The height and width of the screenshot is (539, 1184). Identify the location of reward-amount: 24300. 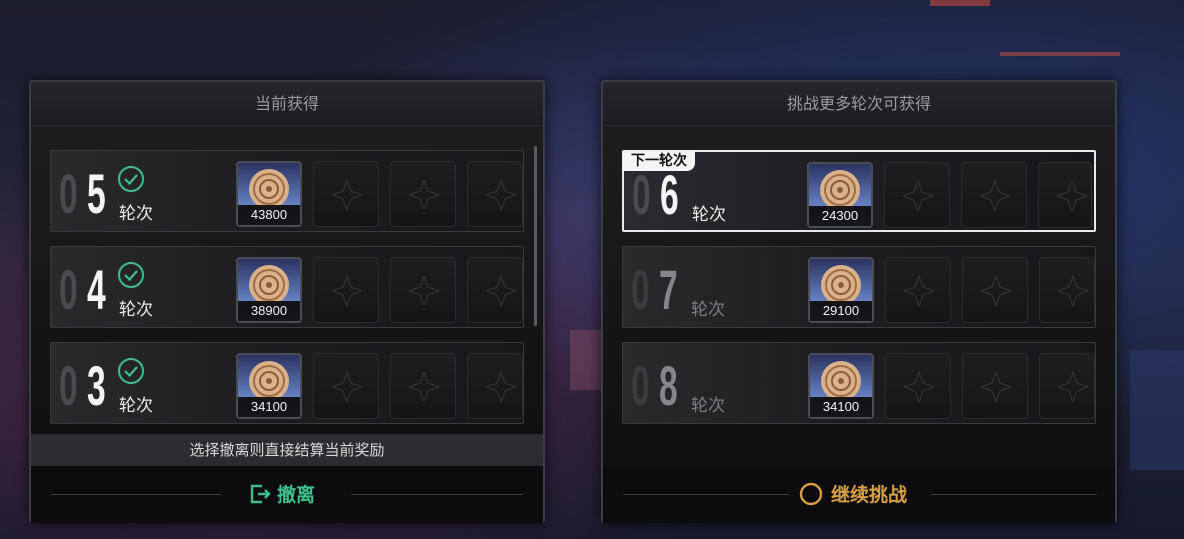
(840, 216).